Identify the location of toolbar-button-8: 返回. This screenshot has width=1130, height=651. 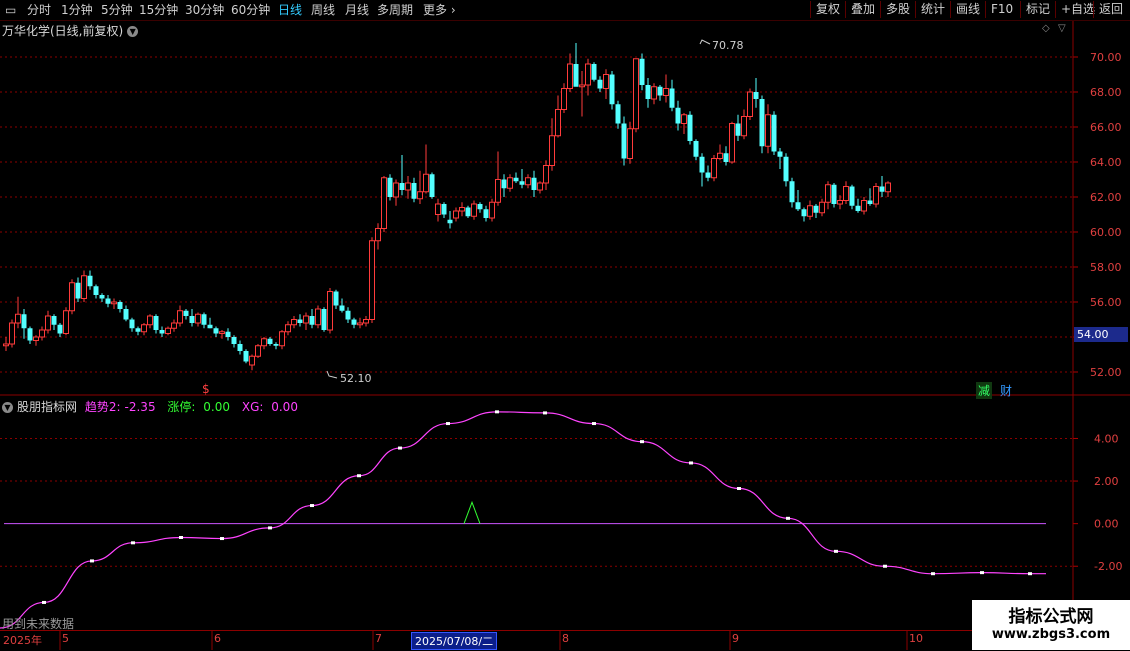
(1110, 9).